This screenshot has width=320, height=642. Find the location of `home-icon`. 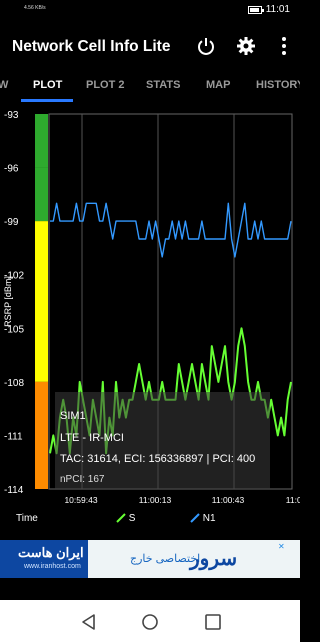

home-icon is located at coordinates (150, 622).